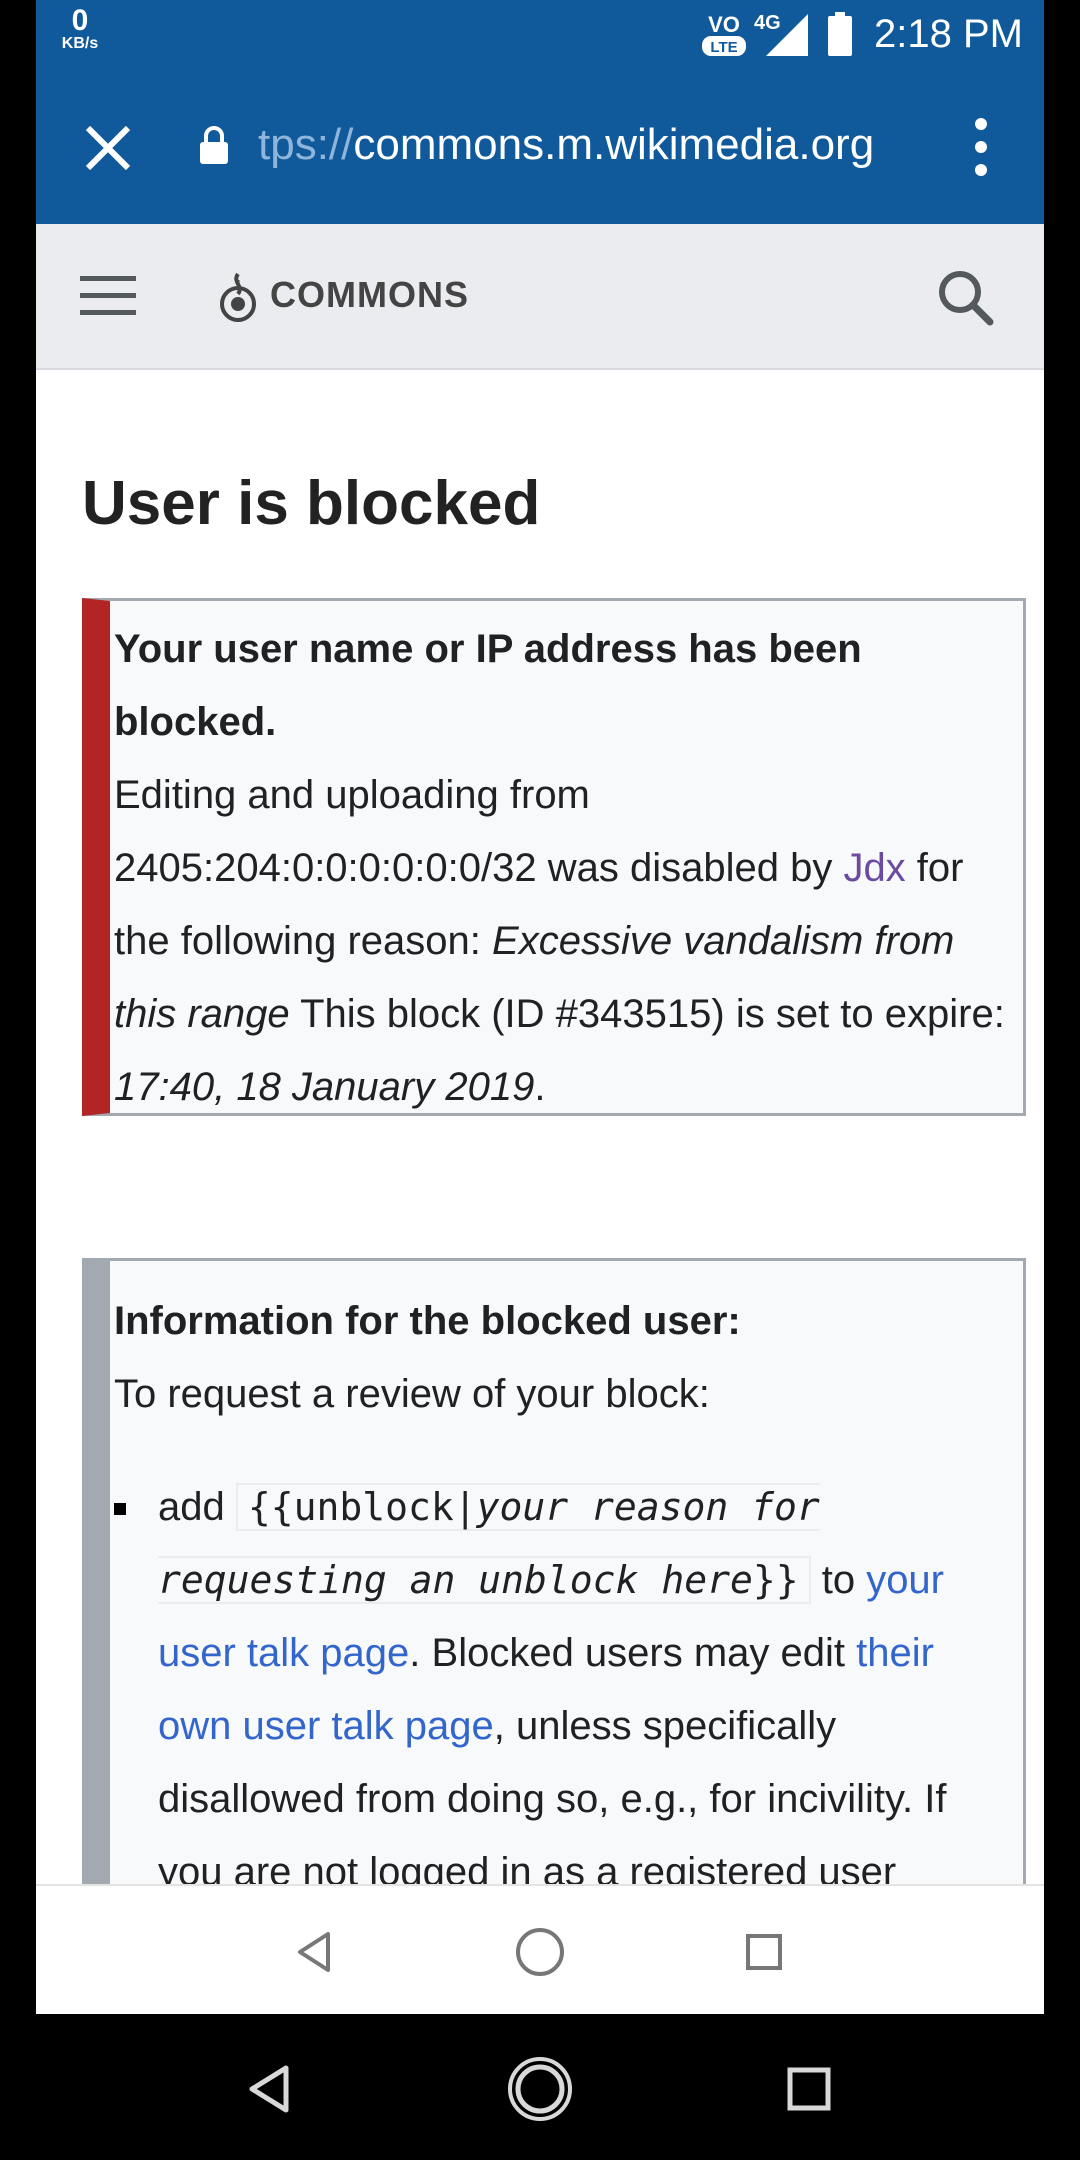 This screenshot has height=2160, width=1080. What do you see at coordinates (540, 1087) in the screenshot?
I see `block-notice-text-4: .` at bounding box center [540, 1087].